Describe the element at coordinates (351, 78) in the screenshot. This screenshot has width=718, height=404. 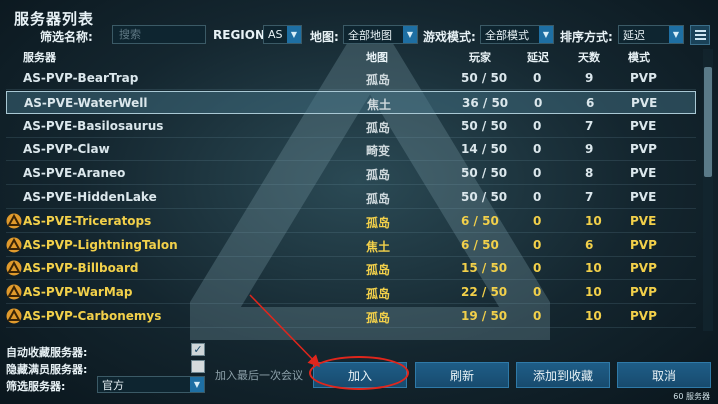
I see `table-row: AS-PVP-BearTrap 孤岛 50 / 50 0 9 PVP` at that location.